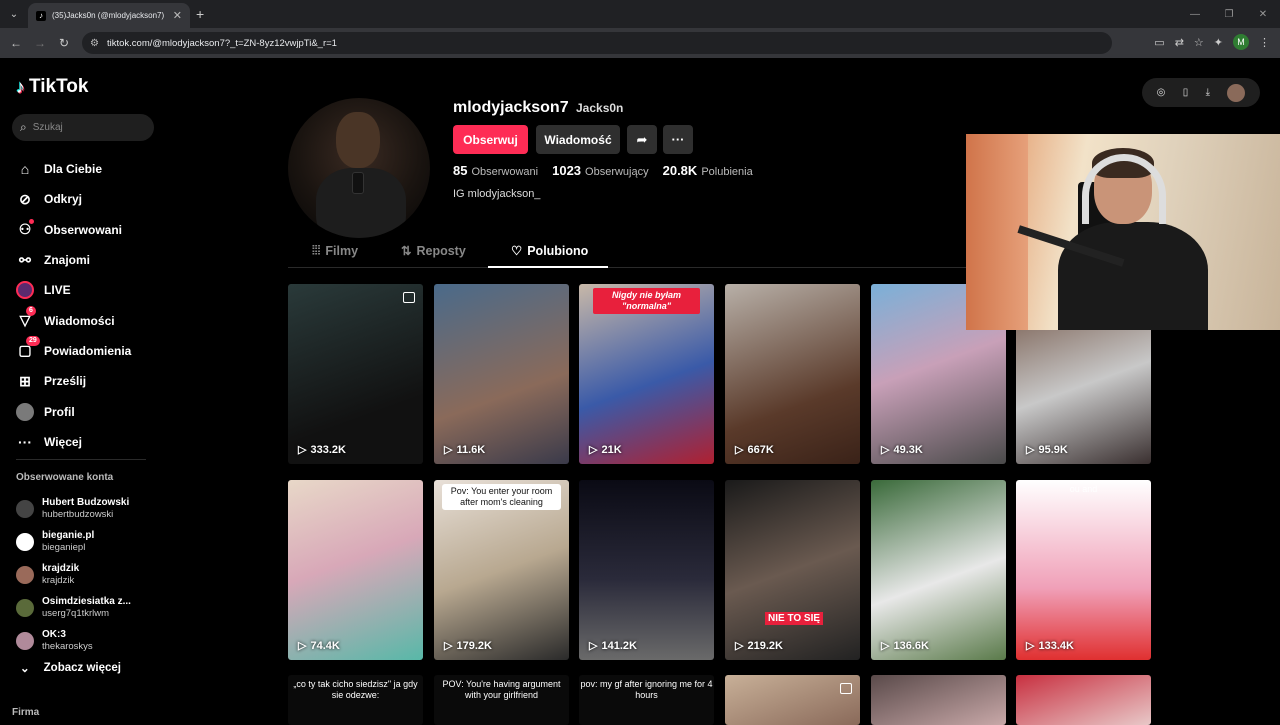  Describe the element at coordinates (52, 87) in the screenshot. I see `tiktok-logo: ♪ TikTok` at that location.